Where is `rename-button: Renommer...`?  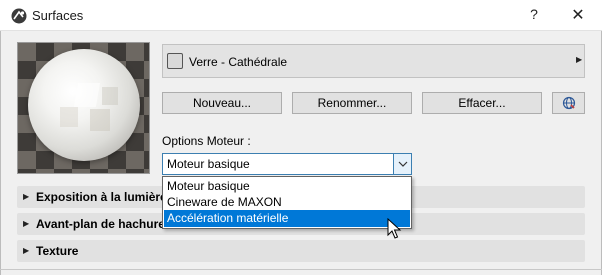 rename-button: Renommer... is located at coordinates (352, 103).